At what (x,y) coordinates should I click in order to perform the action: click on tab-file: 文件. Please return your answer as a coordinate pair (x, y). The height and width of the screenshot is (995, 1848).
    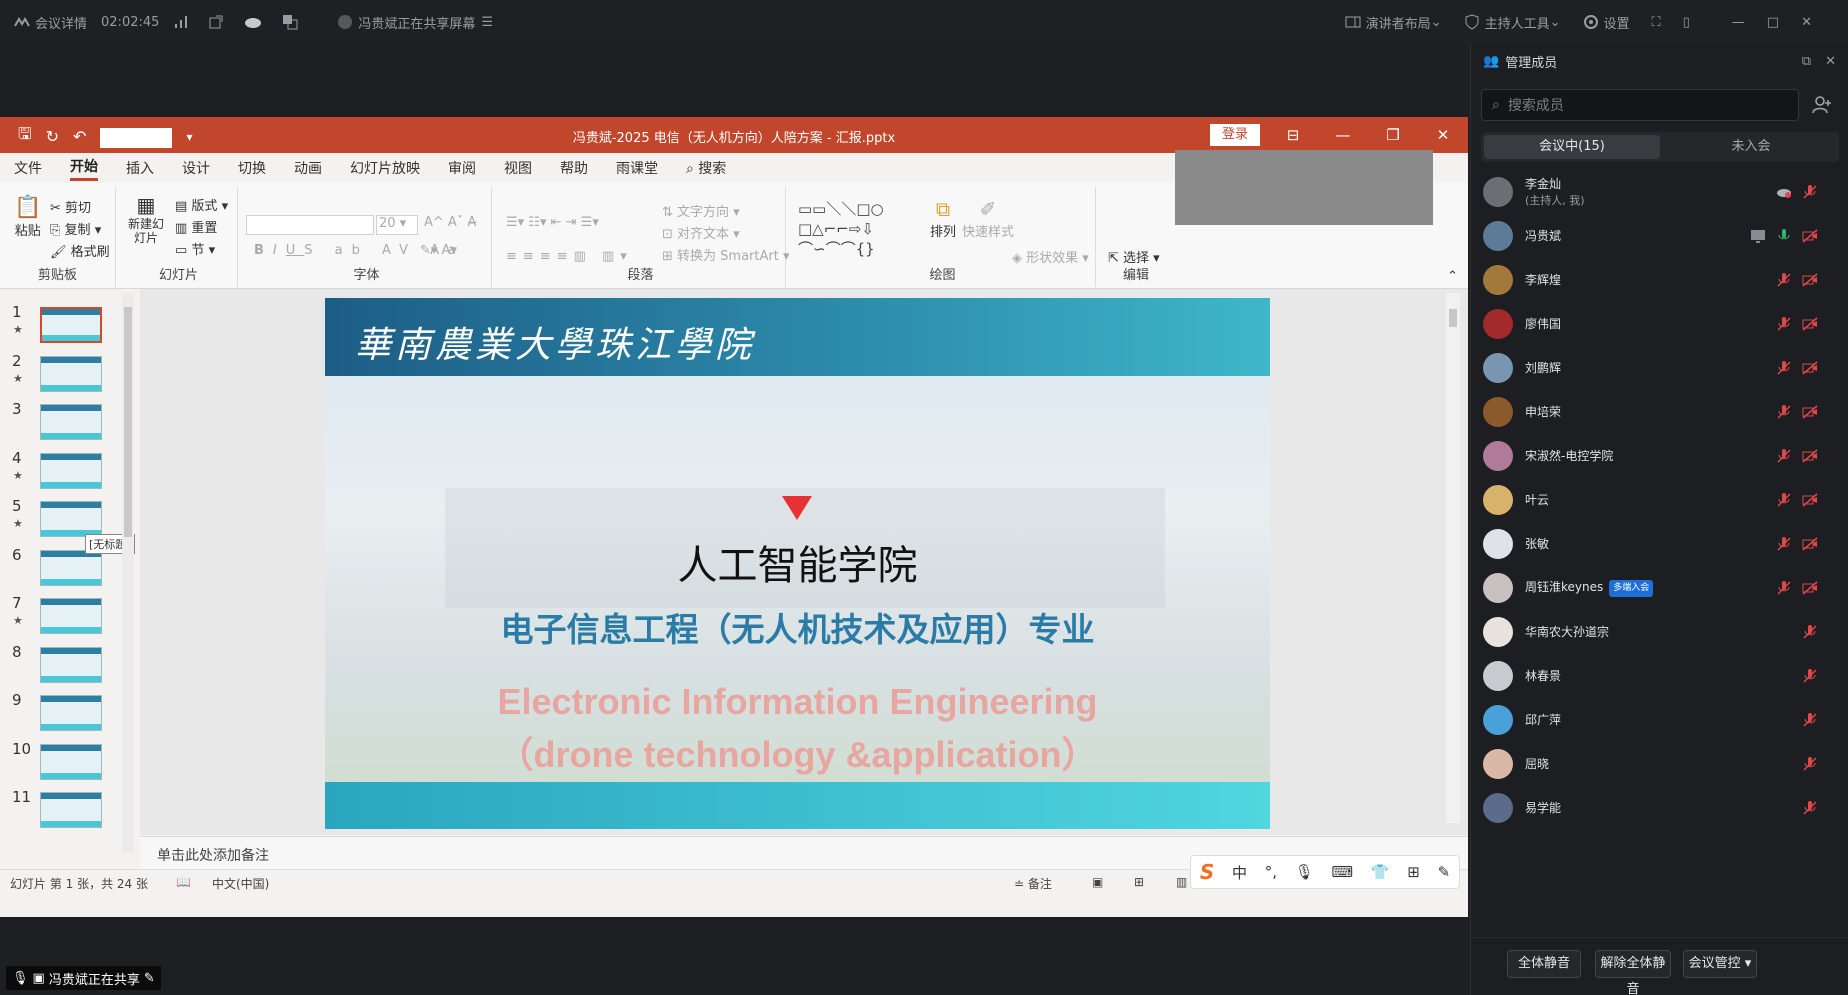
    Looking at the image, I should click on (28, 168).